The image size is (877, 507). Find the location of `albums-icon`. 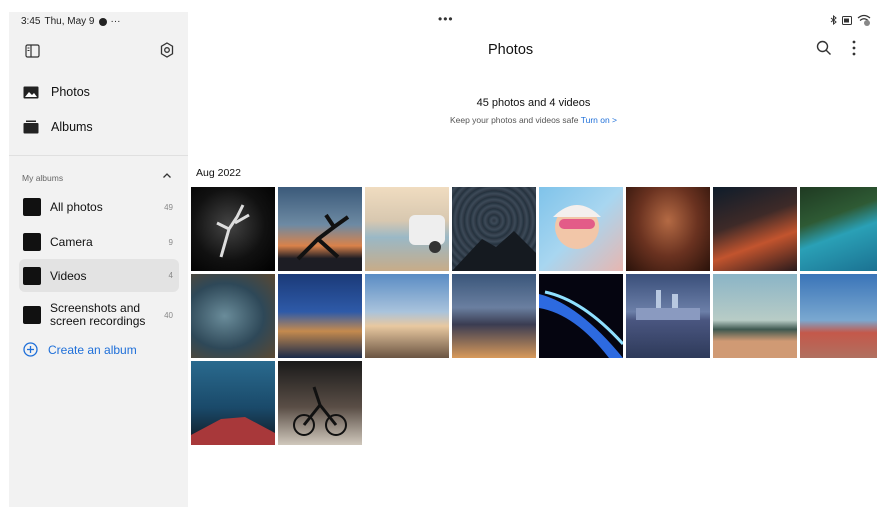

albums-icon is located at coordinates (31, 127).